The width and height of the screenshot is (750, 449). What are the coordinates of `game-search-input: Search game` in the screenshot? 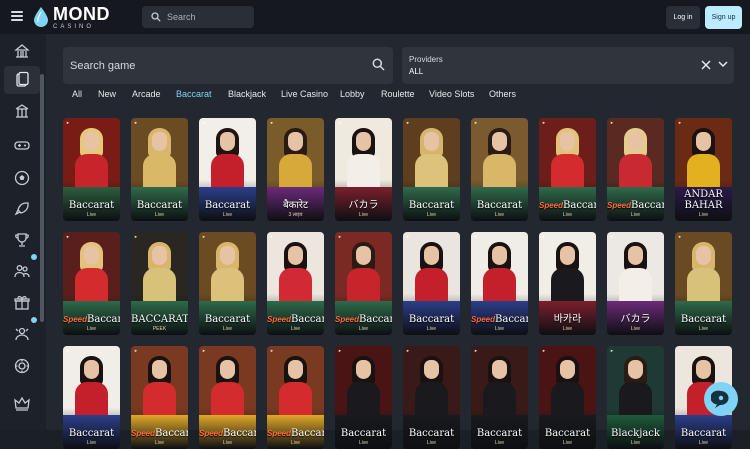 It's located at (228, 65).